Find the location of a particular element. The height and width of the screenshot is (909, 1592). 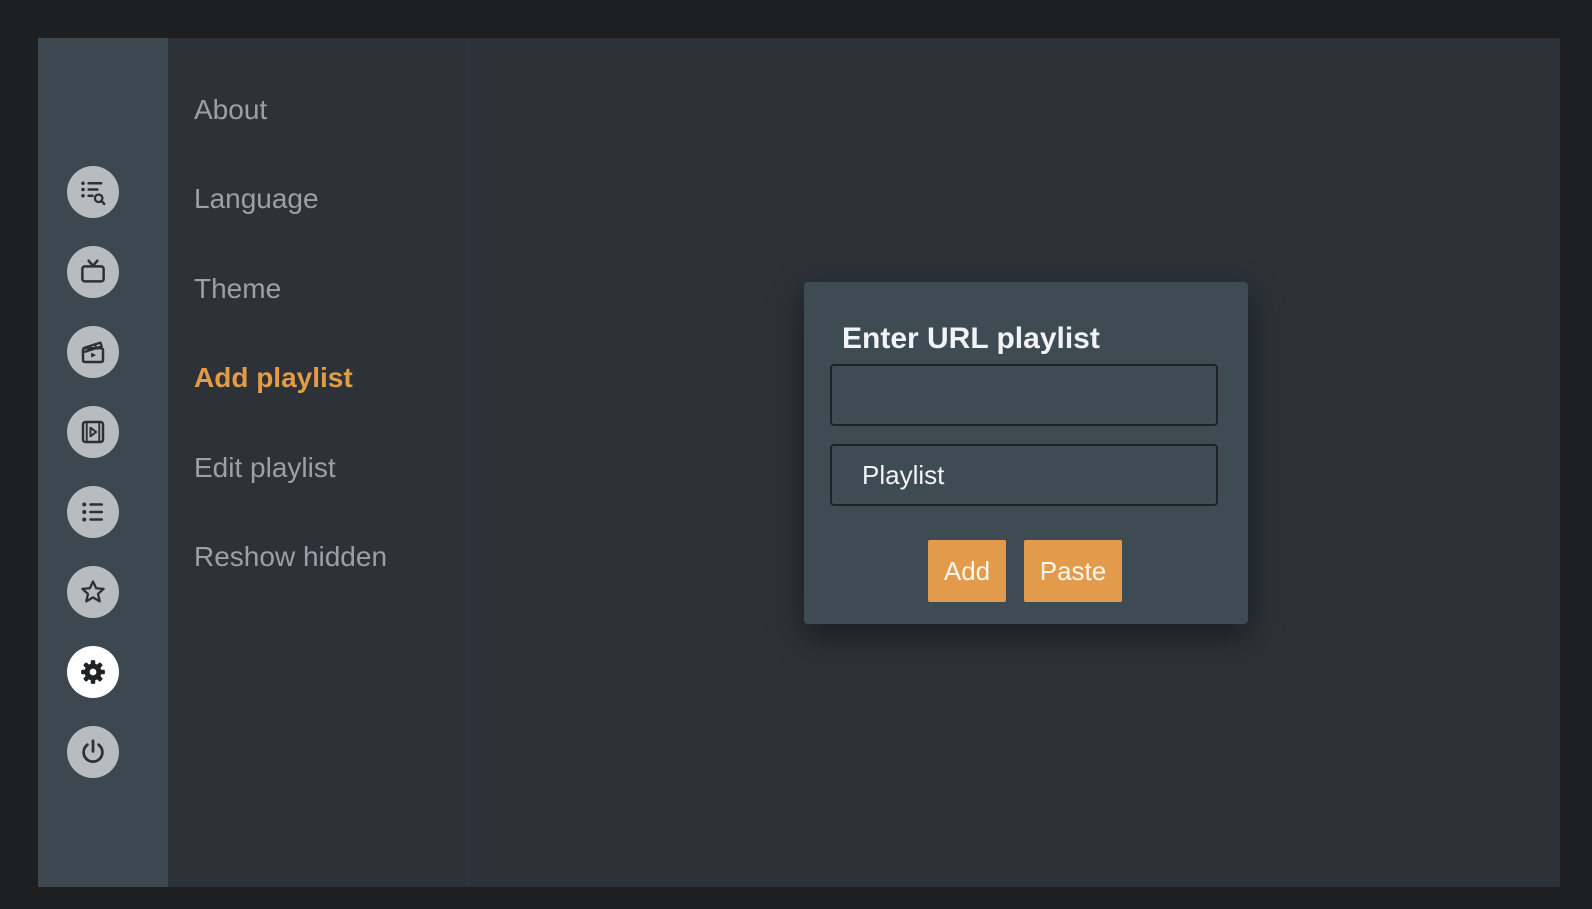

tv-button is located at coordinates (93, 272).